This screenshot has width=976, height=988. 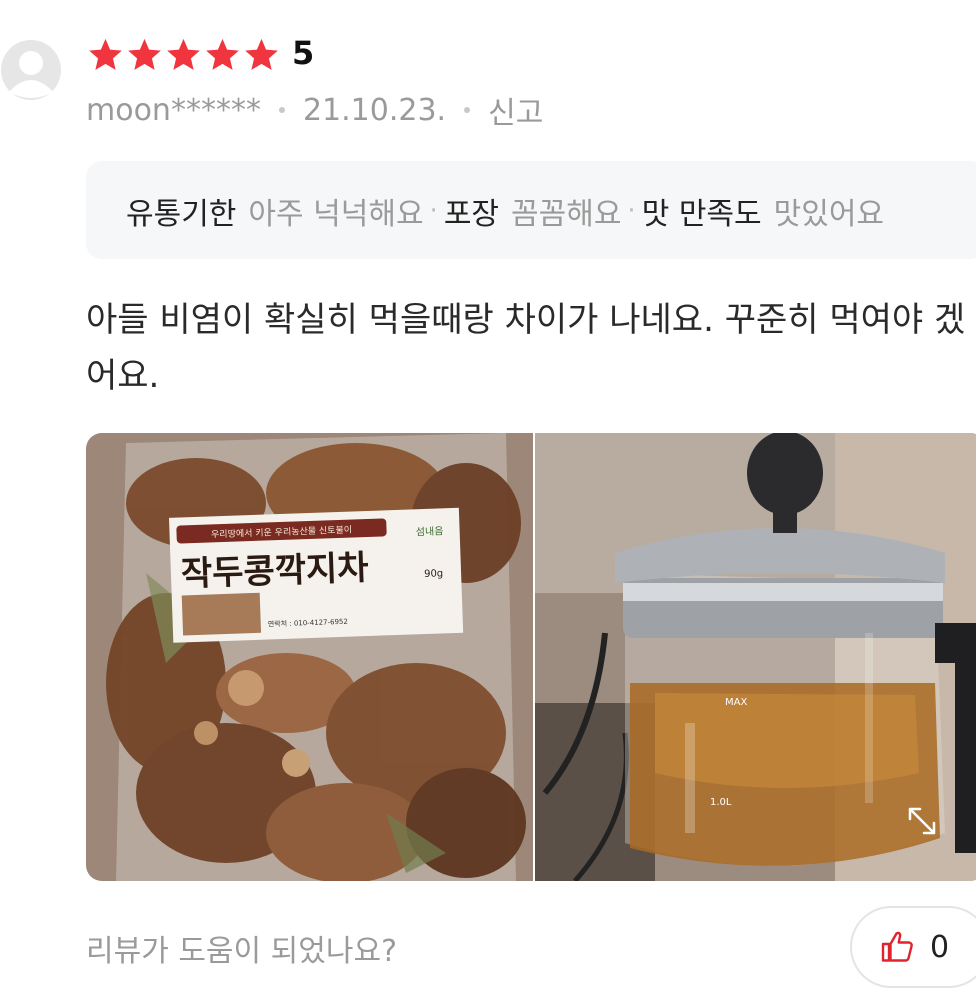 What do you see at coordinates (940, 947) in the screenshot?
I see `like-count: 0` at bounding box center [940, 947].